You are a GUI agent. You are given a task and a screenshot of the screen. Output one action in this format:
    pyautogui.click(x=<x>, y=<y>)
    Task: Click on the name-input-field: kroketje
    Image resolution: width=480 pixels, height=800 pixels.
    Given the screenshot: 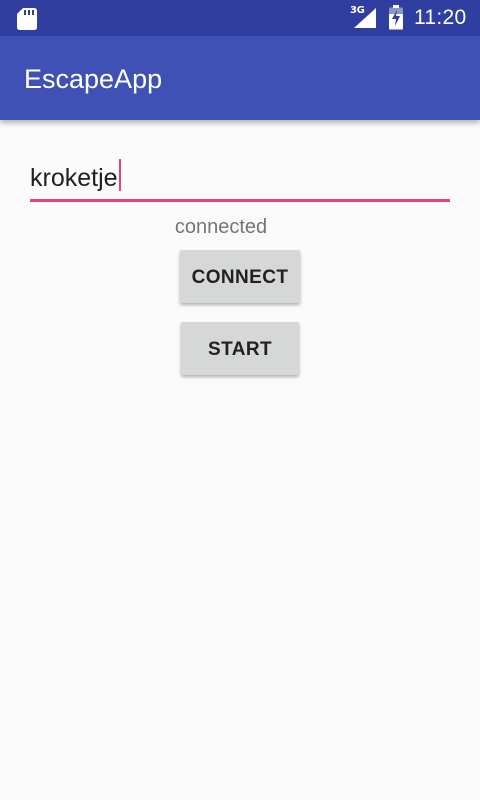 What is the action you would take?
    pyautogui.click(x=240, y=179)
    